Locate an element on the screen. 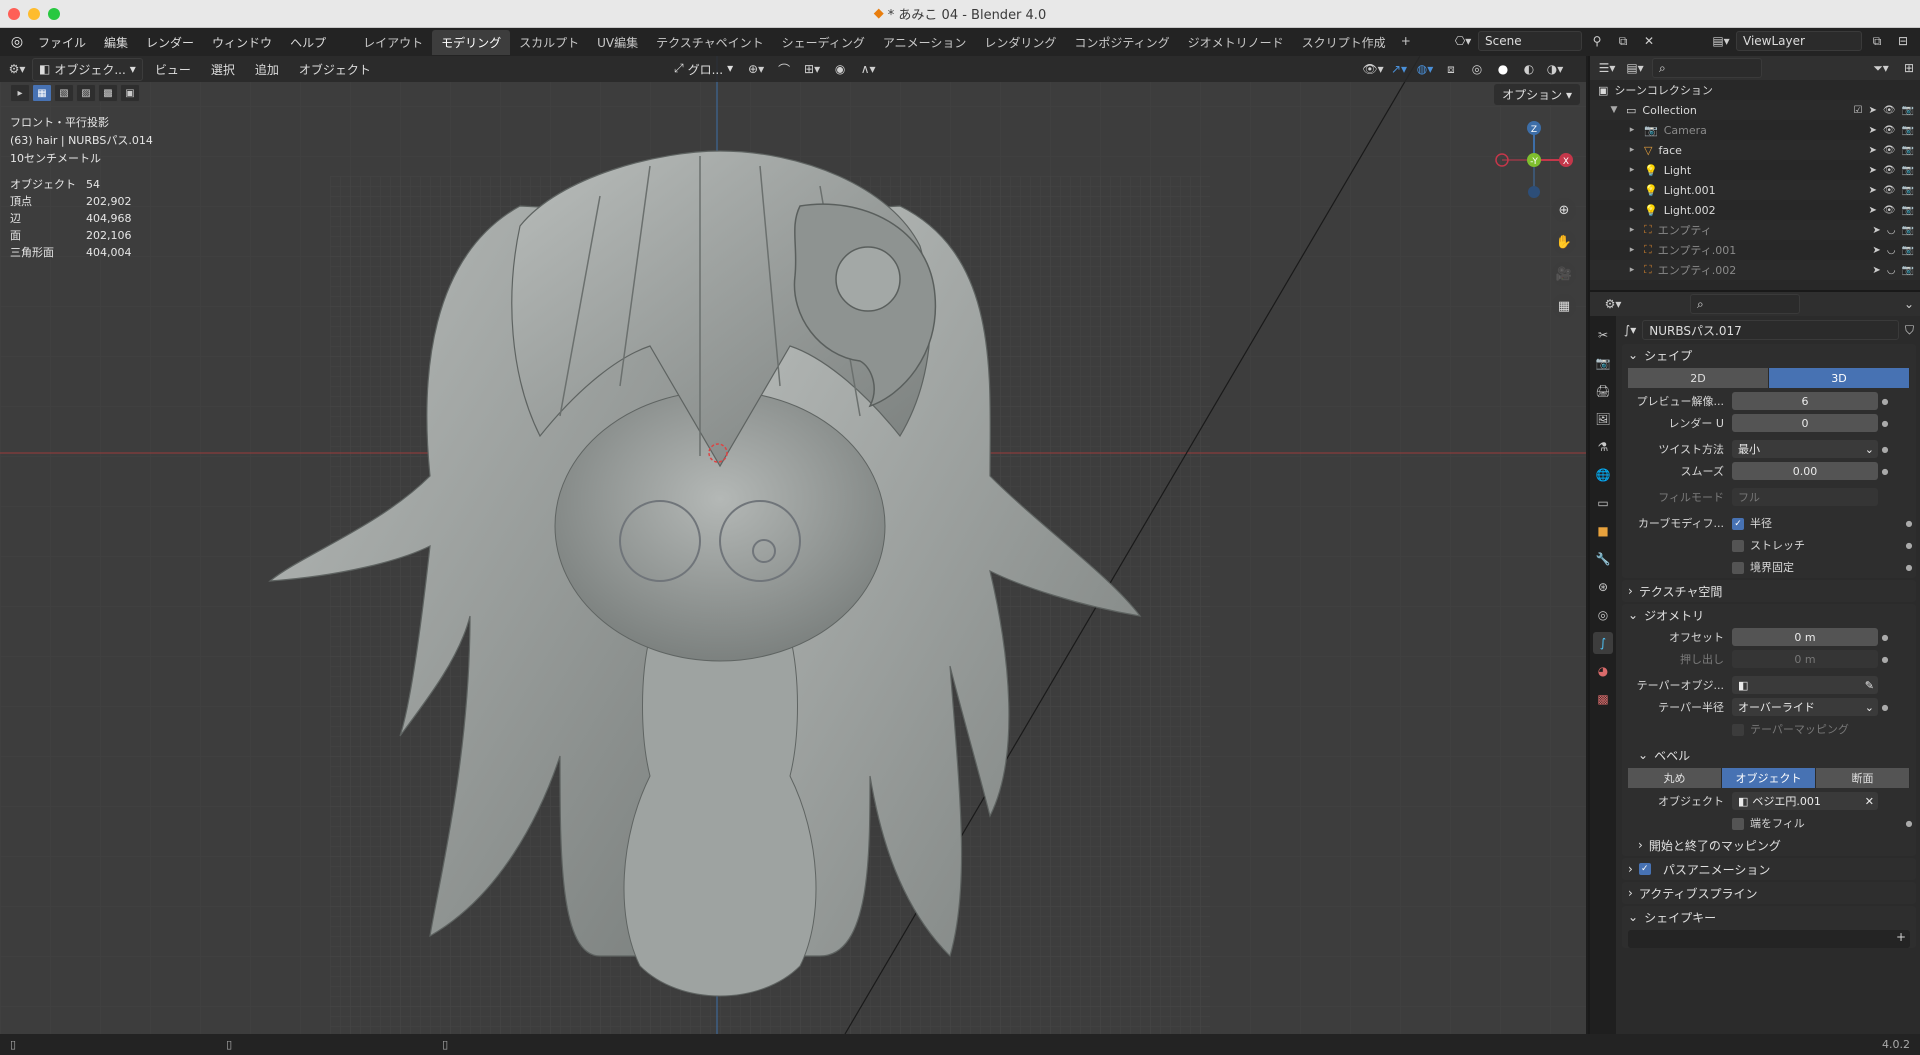 The image size is (1920, 1055). overlay-icon: ◍▾ is located at coordinates (1425, 69).